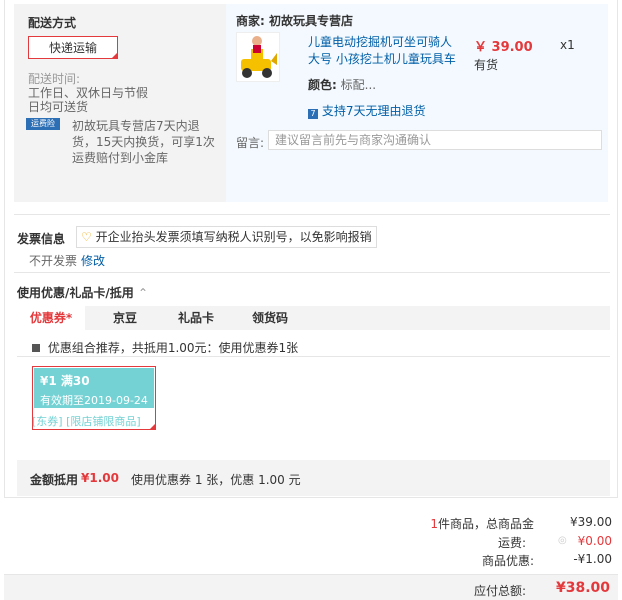 The width and height of the screenshot is (622, 600). What do you see at coordinates (311, 587) in the screenshot?
I see `payable-bar: 应付总额: ¥38.00` at bounding box center [311, 587].